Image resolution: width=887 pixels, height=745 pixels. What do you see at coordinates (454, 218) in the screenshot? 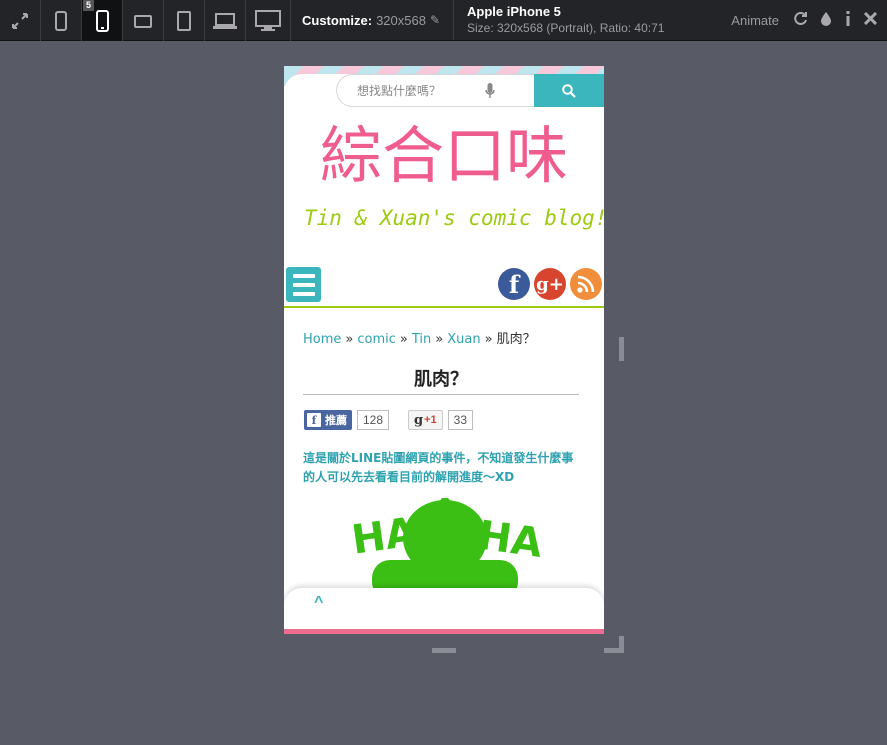
I see `site-tagline: Tin & Xuan's comic blog!` at bounding box center [454, 218].